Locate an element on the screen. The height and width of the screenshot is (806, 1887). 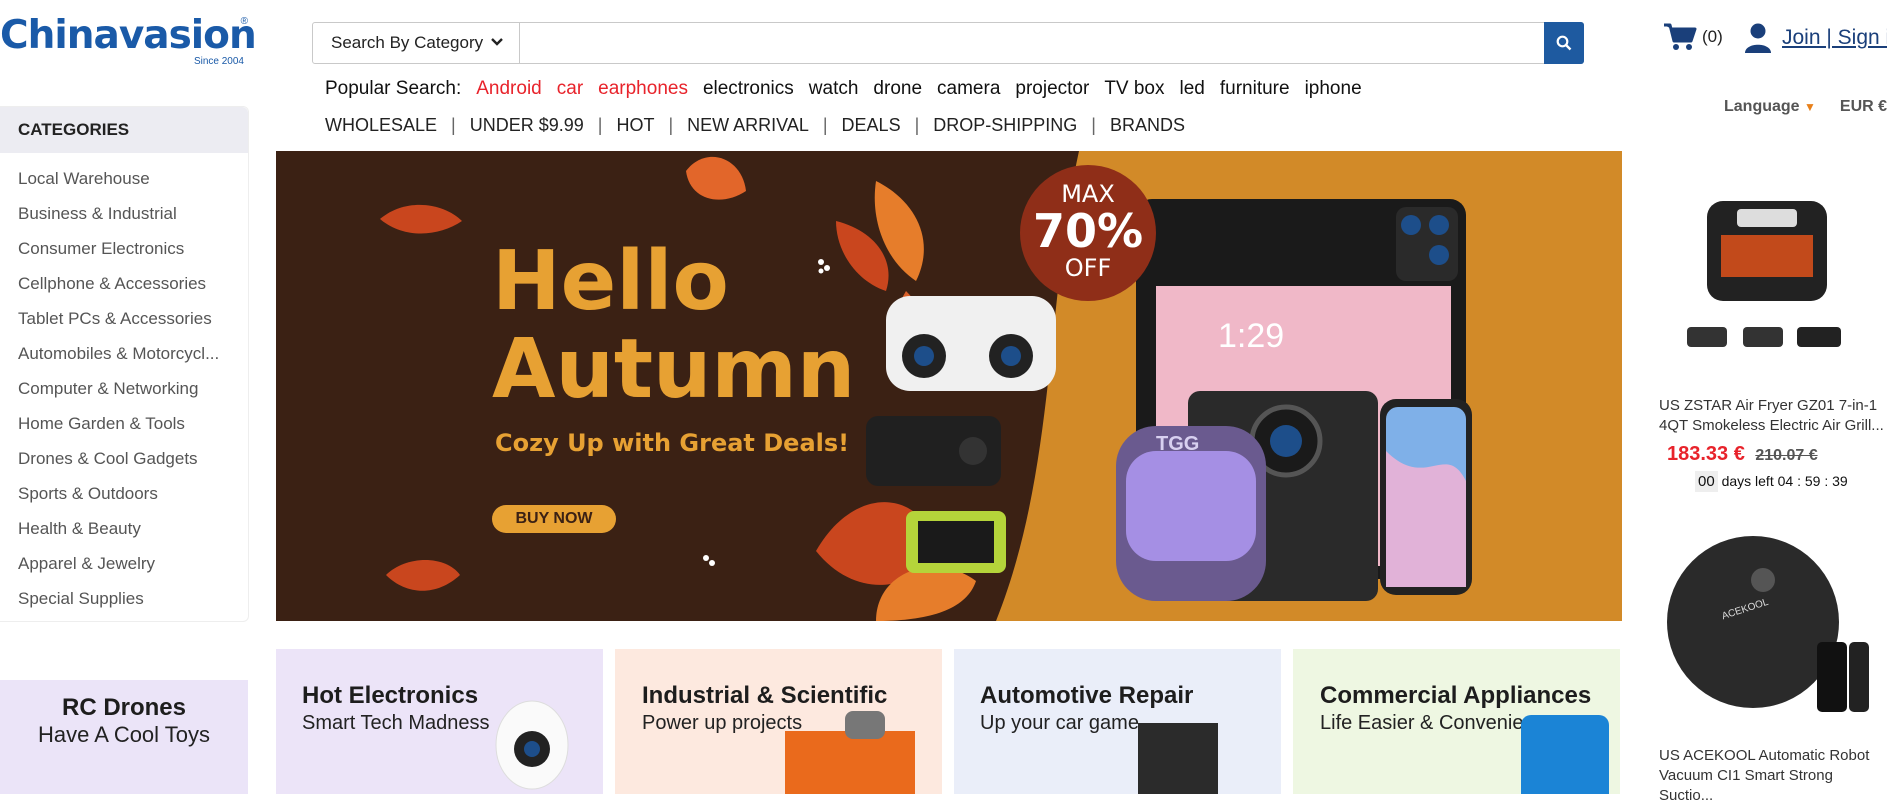
currency-selector: EUR € ▼ is located at coordinates (1863, 107).